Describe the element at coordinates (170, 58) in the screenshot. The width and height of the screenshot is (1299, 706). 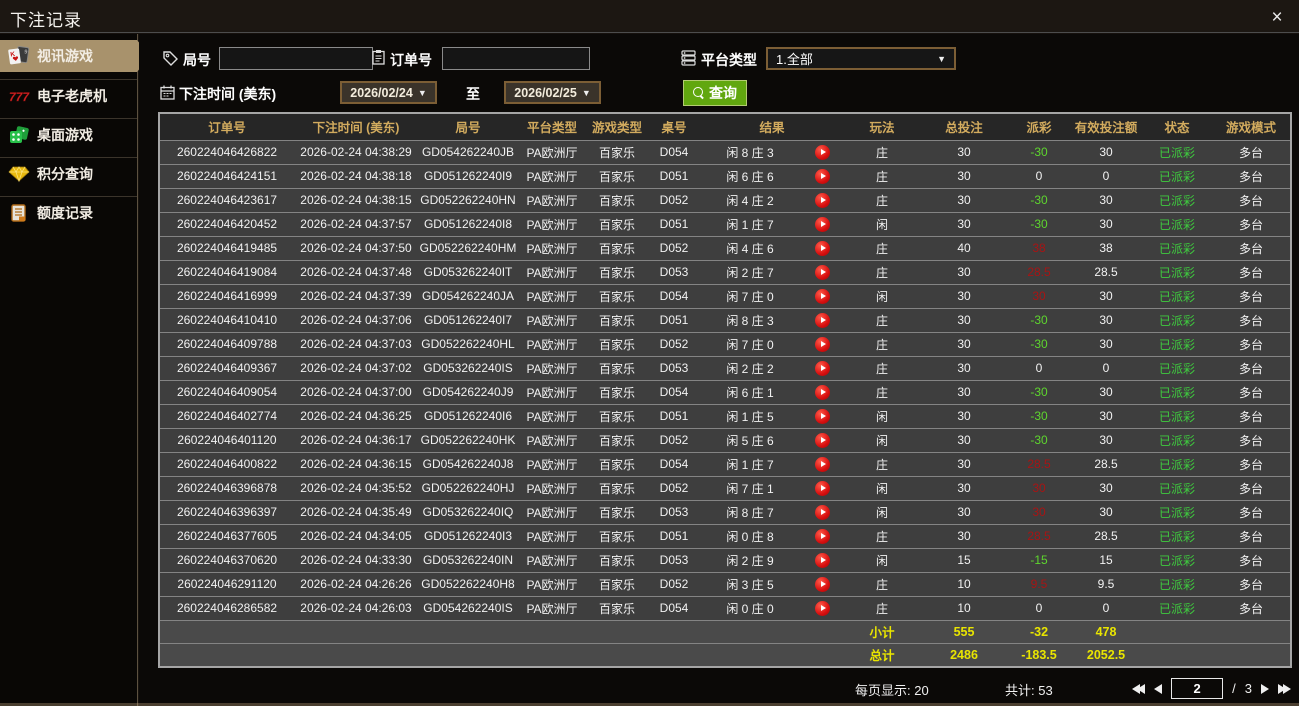
I see `tag-icon` at that location.